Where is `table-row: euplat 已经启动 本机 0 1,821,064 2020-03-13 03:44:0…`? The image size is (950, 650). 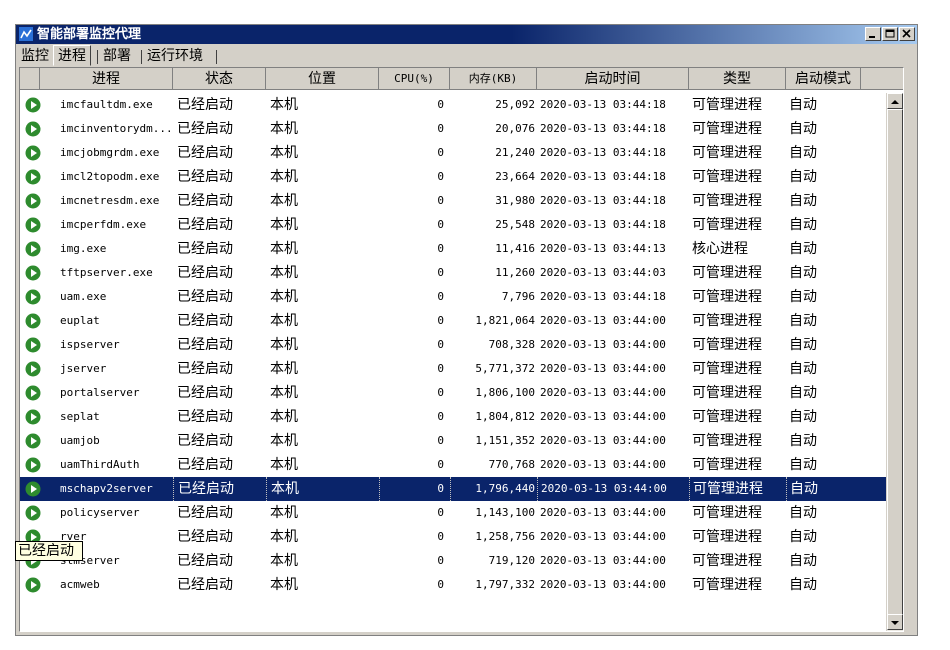
table-row: euplat 已经启动 本机 0 1,821,064 2020-03-13 03:44:0… is located at coordinates (461, 321).